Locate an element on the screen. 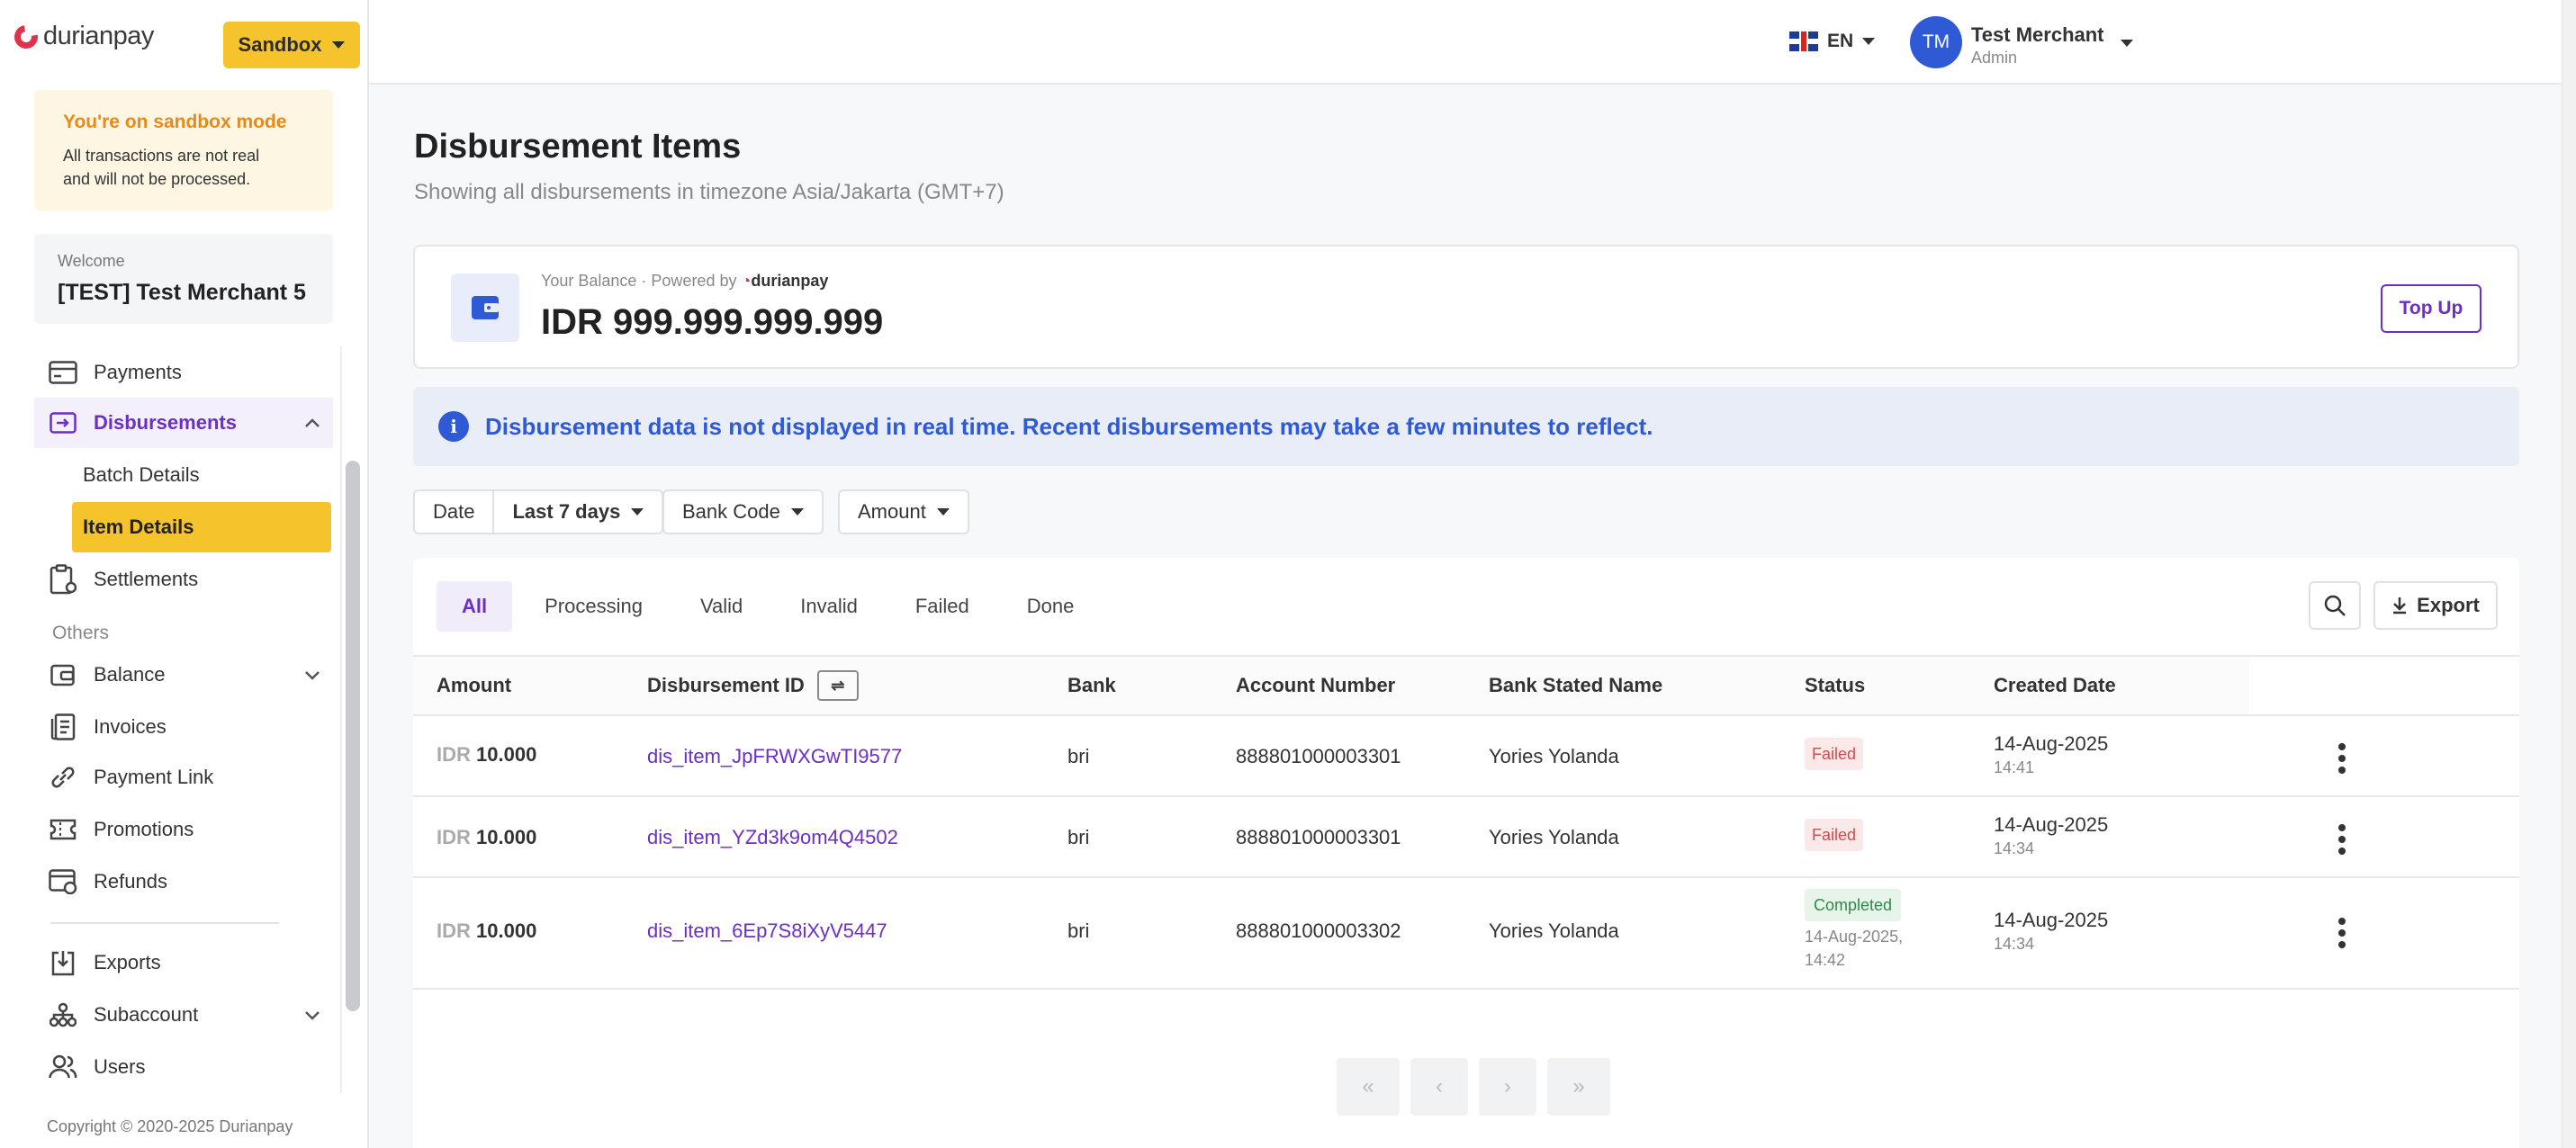 The width and height of the screenshot is (2576, 1148). bank-code-filter: Bank Code is located at coordinates (743, 511).